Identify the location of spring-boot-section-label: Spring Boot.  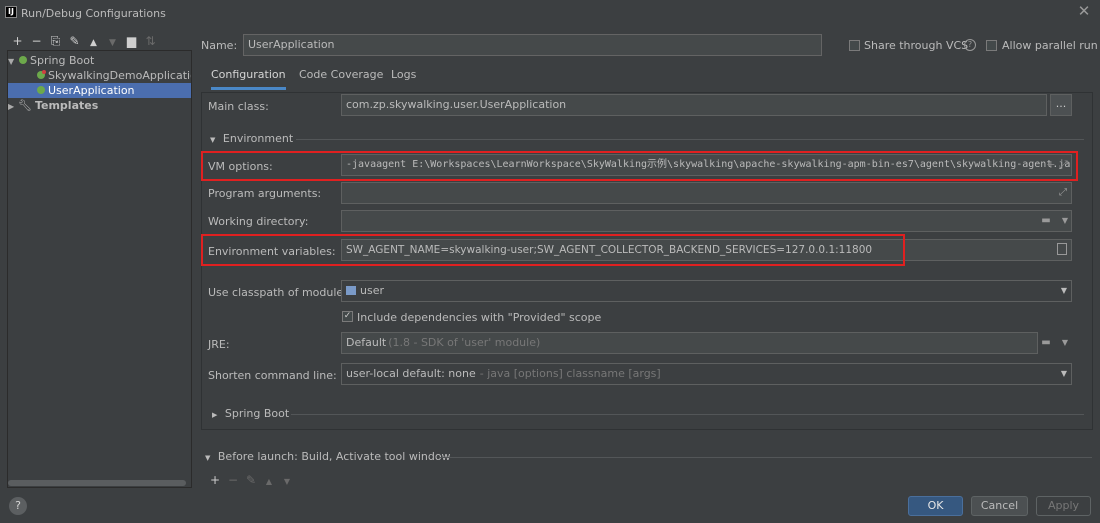
(257, 413).